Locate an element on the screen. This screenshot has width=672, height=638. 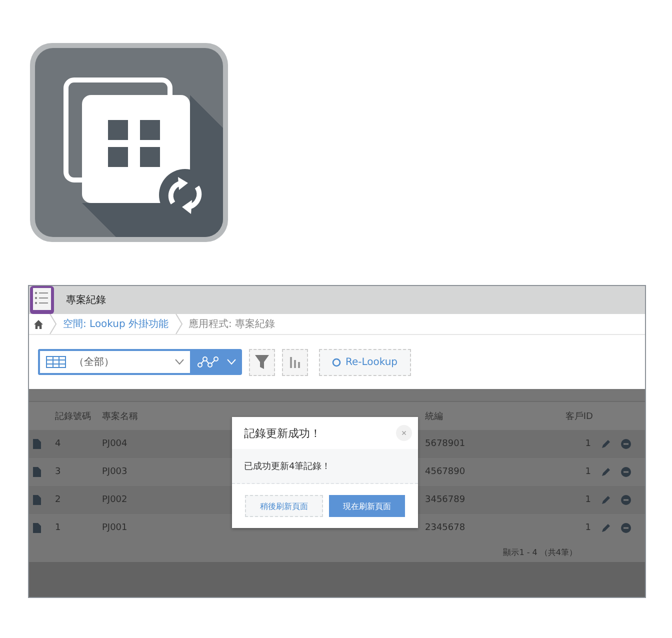
relookup-label: Re-Lookup is located at coordinates (371, 362).